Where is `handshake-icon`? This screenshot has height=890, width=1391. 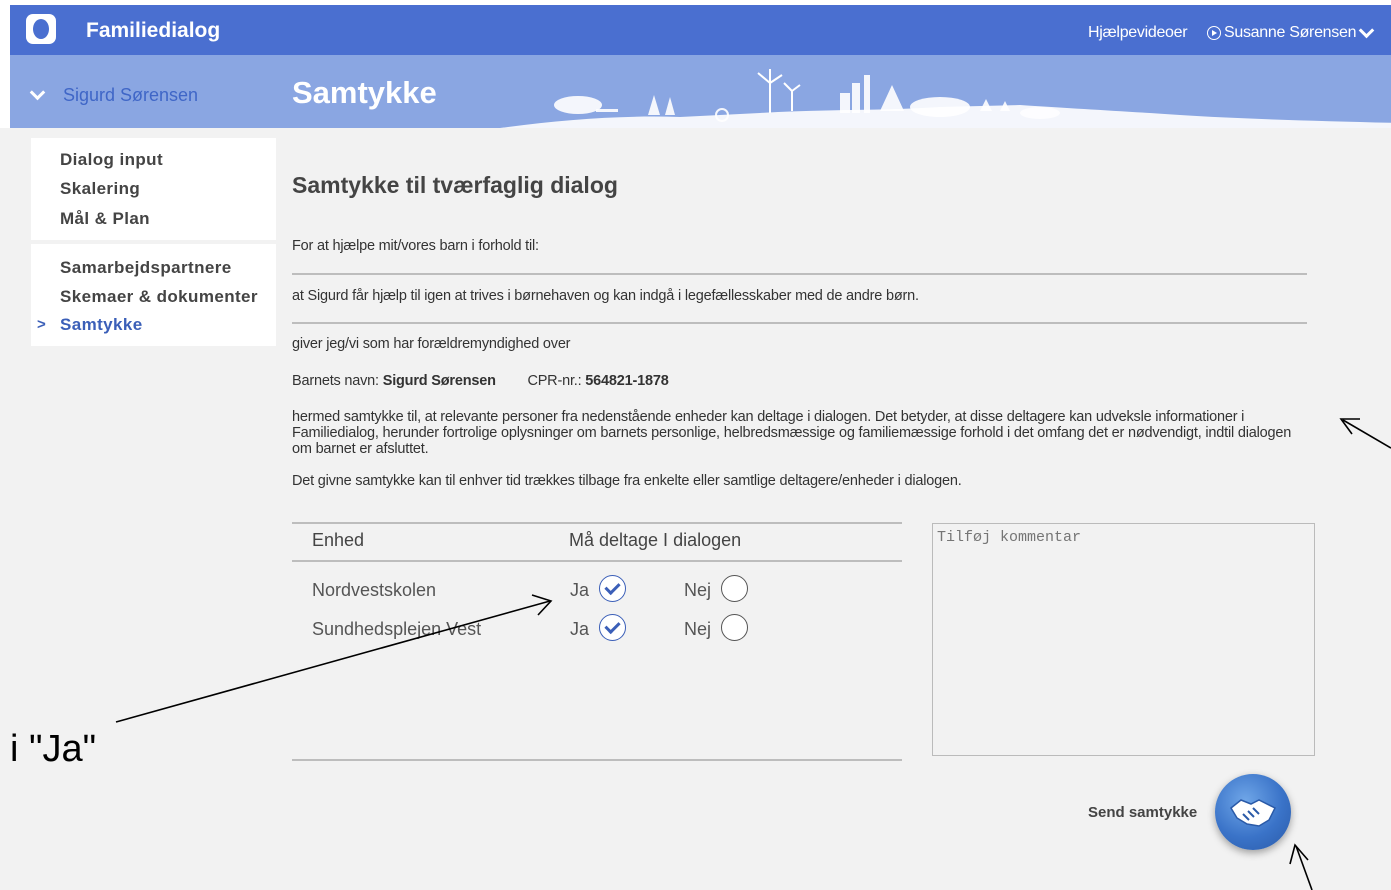 handshake-icon is located at coordinates (1253, 813).